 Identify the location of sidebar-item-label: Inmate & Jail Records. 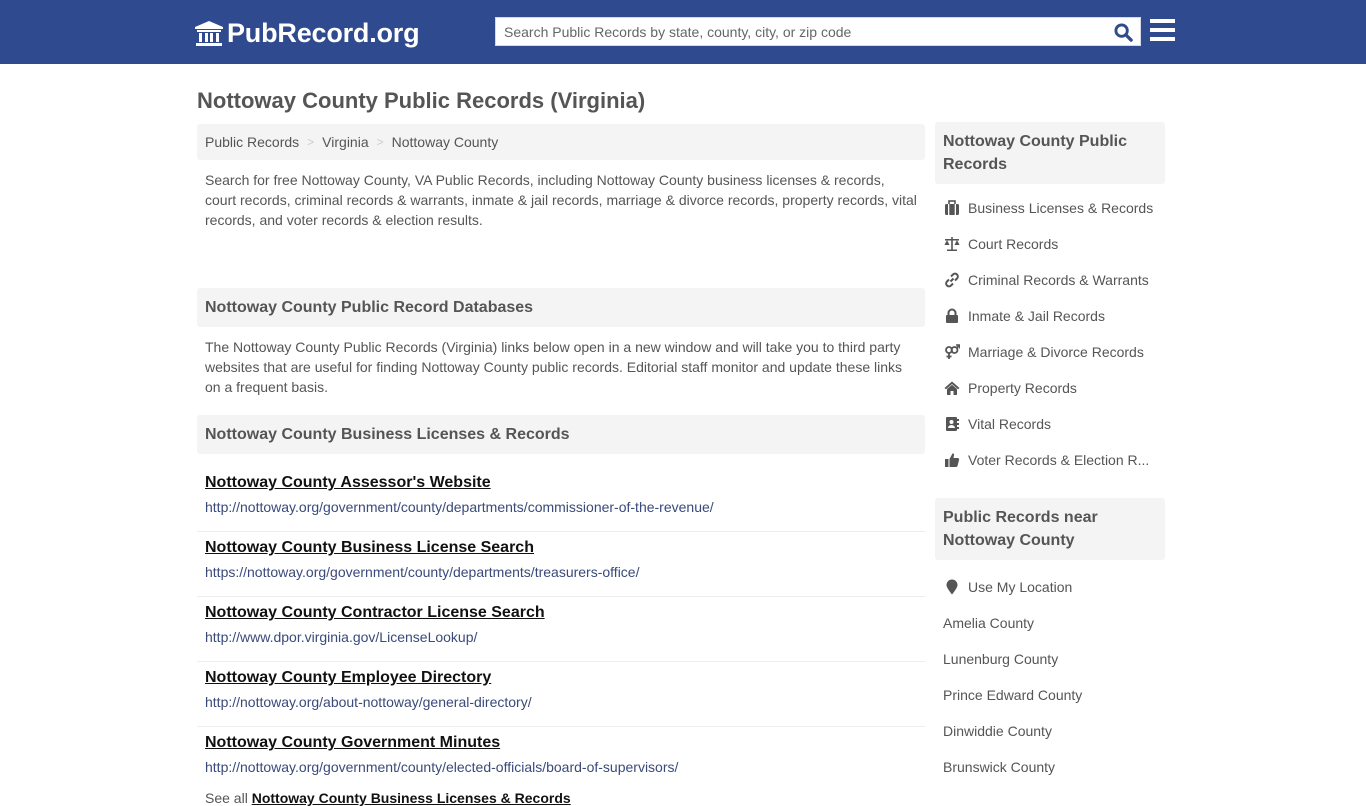
(1036, 316).